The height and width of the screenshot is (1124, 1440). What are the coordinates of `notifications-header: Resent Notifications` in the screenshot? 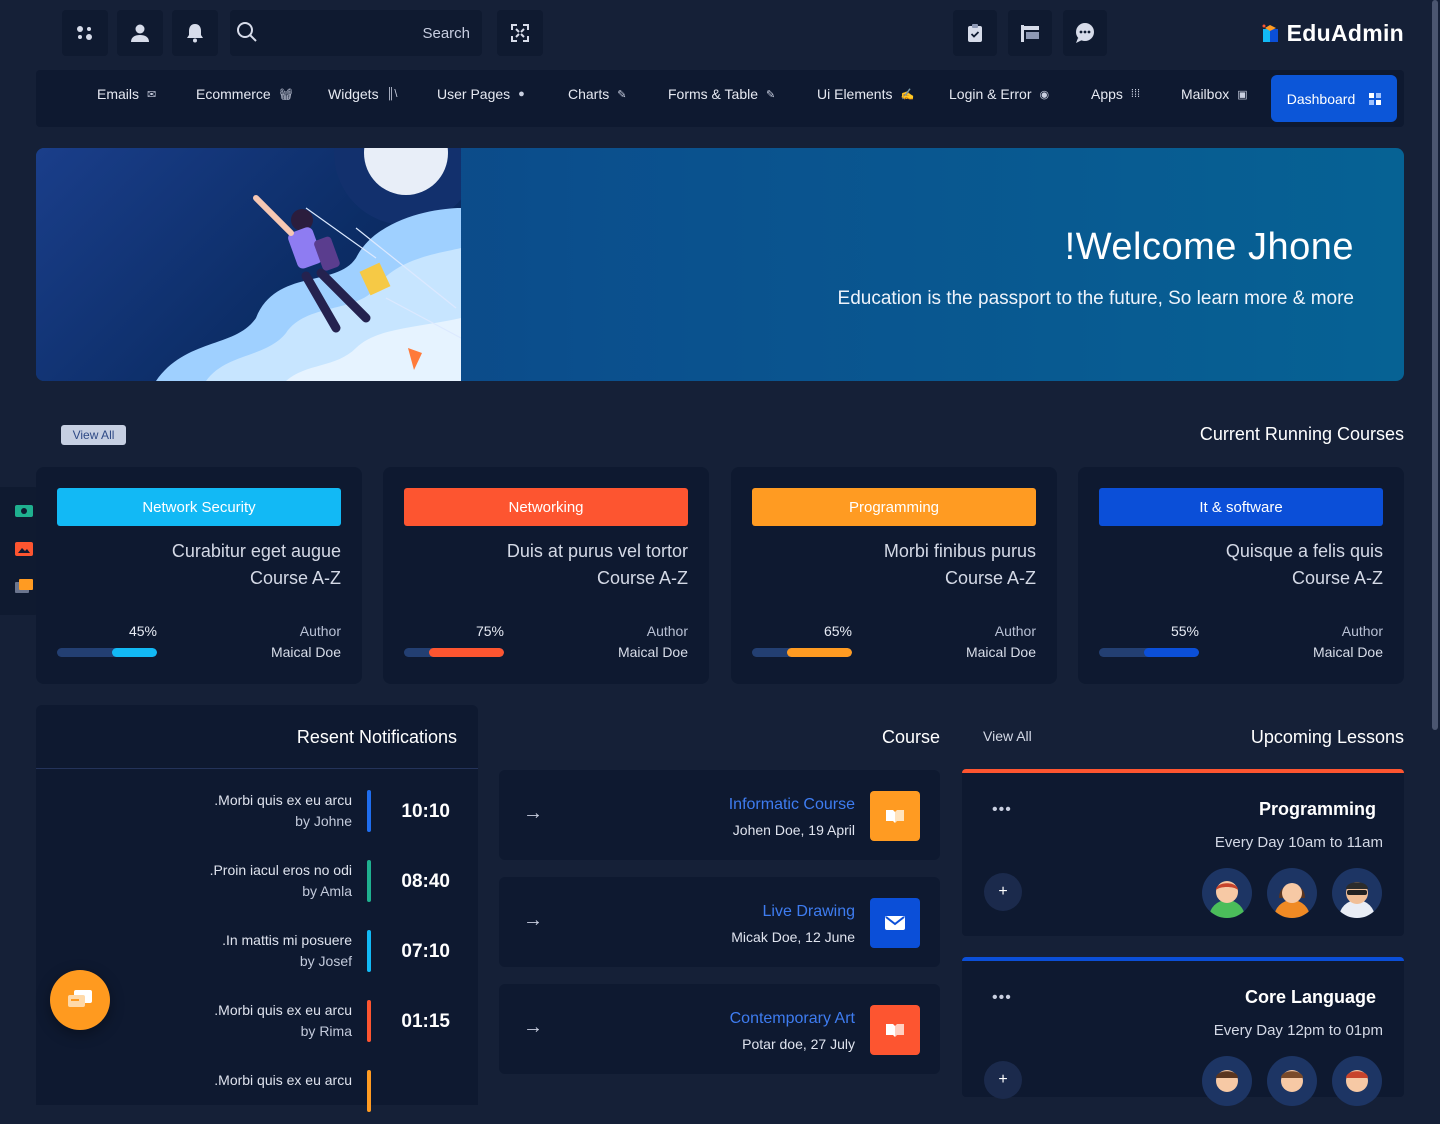 It's located at (257, 737).